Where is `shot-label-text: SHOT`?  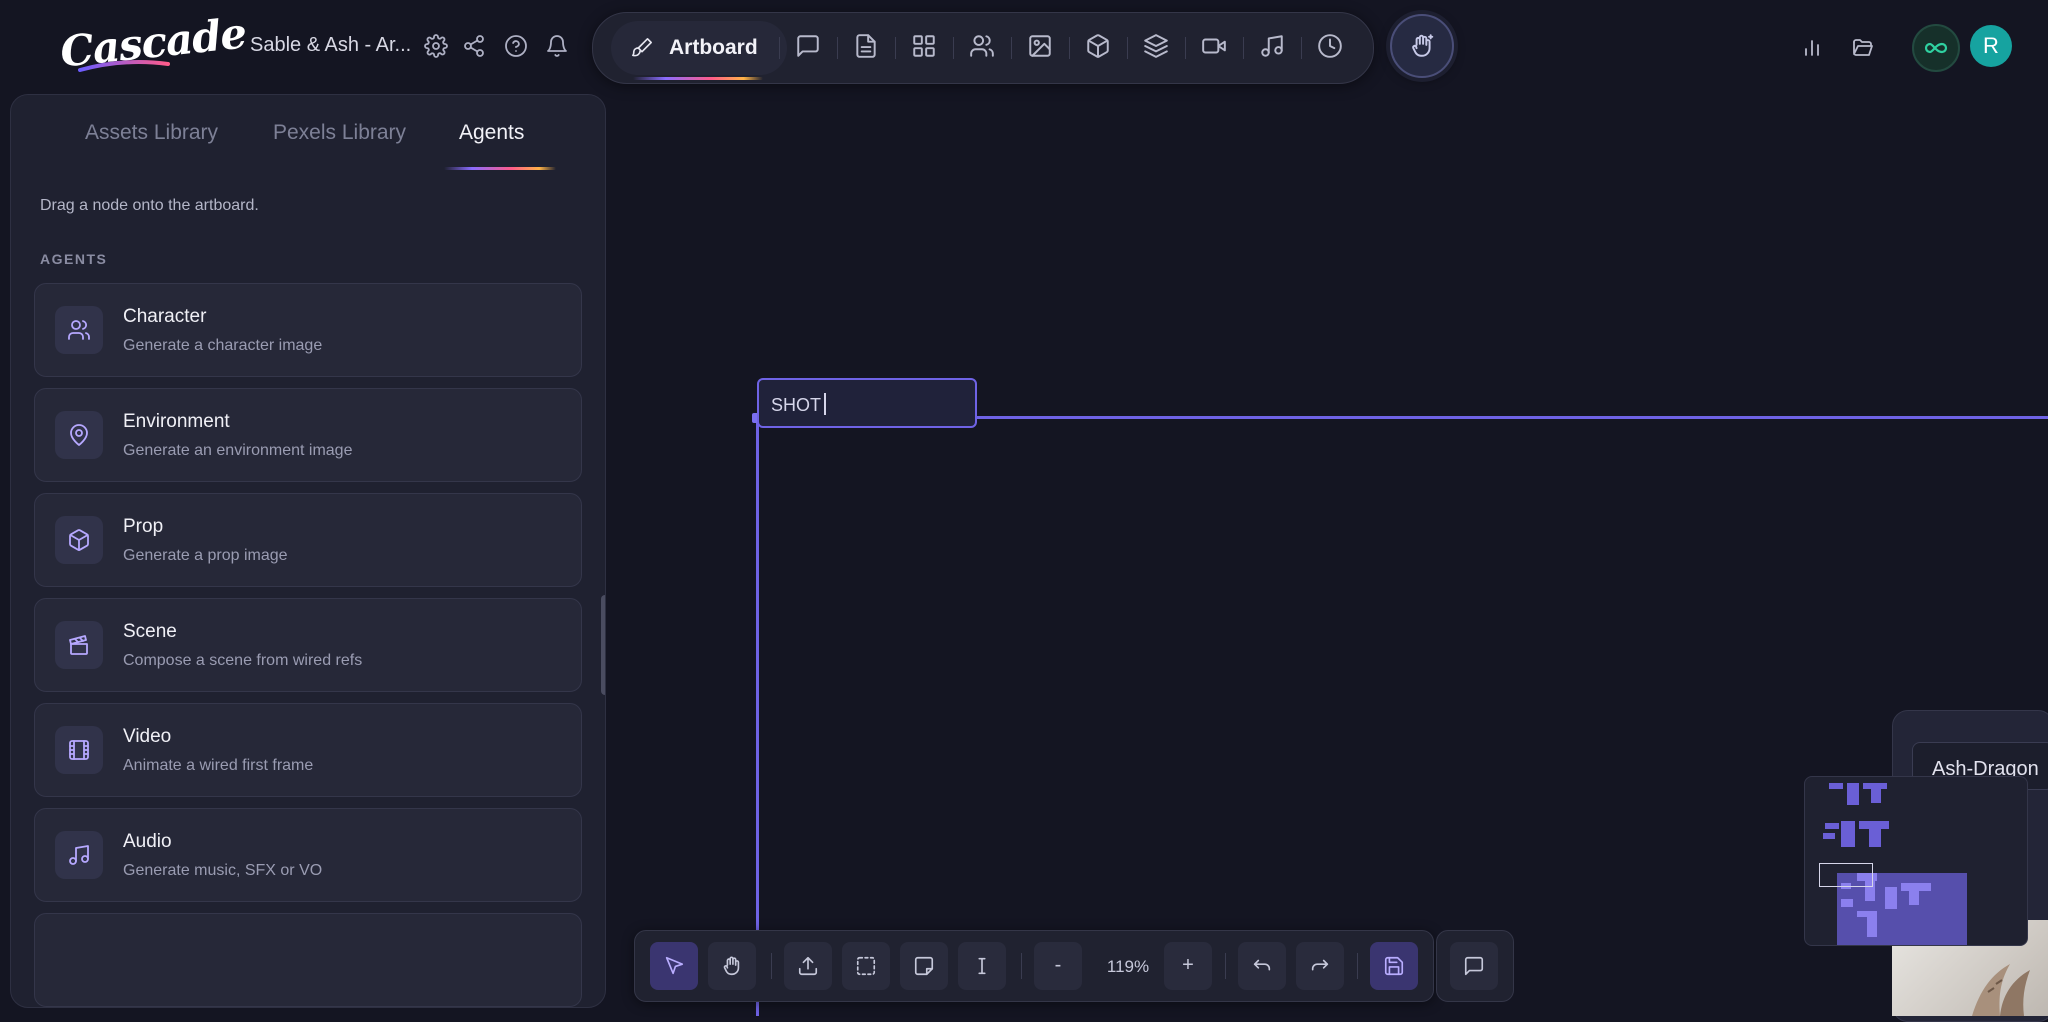 shot-label-text: SHOT is located at coordinates (796, 405).